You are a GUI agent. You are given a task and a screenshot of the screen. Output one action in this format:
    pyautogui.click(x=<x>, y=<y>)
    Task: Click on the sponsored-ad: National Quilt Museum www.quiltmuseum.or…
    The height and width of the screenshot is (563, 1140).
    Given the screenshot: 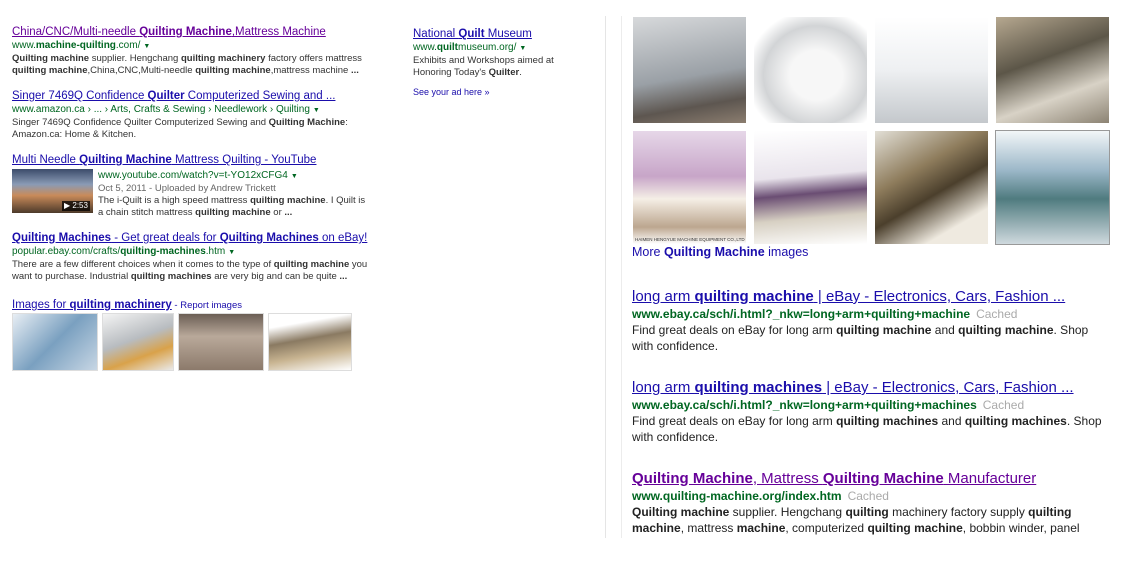 What is the action you would take?
    pyautogui.click(x=498, y=62)
    